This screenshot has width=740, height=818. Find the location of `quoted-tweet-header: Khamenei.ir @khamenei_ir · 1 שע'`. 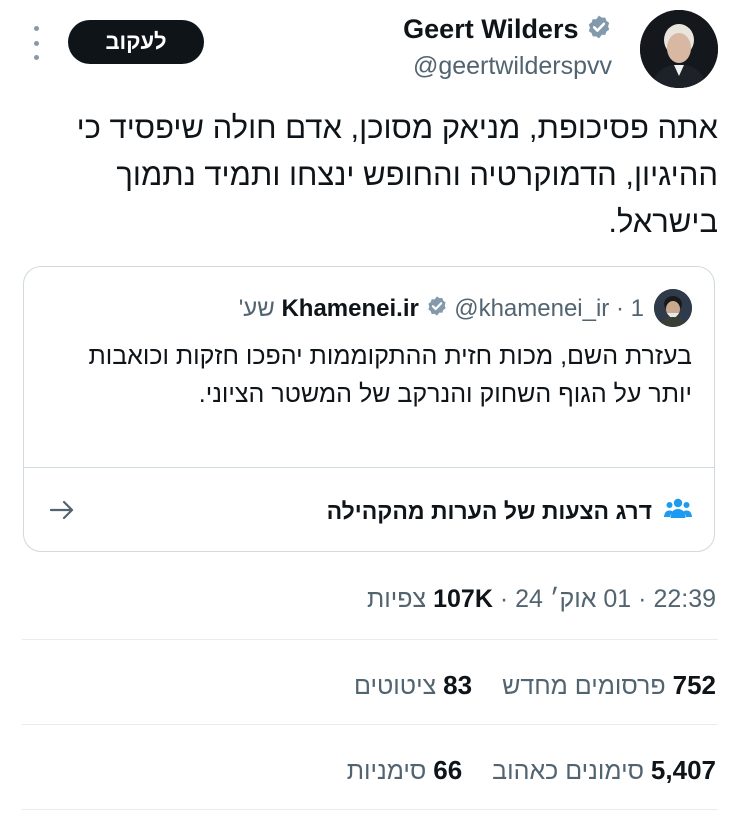

quoted-tweet-header: Khamenei.ir @khamenei_ir · 1 שע' is located at coordinates (441, 309).